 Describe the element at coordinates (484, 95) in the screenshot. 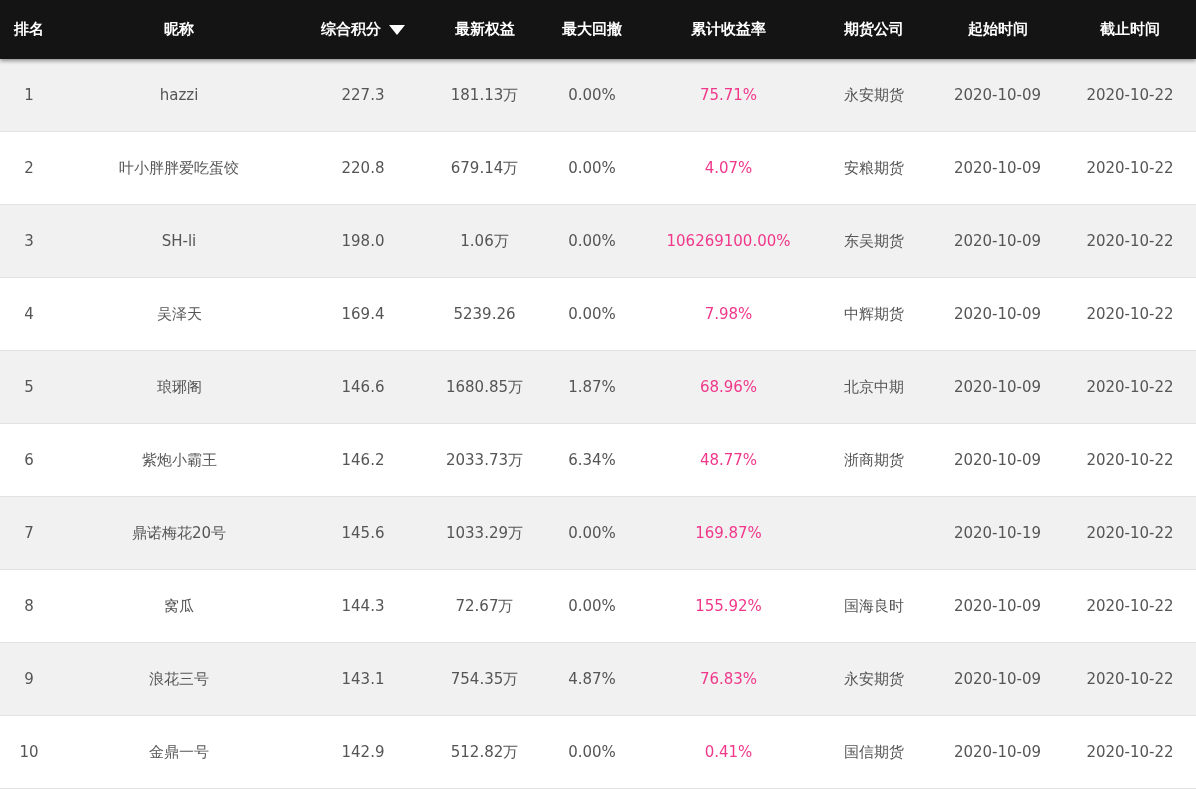

I see `table-cell-text: 181.13万` at that location.